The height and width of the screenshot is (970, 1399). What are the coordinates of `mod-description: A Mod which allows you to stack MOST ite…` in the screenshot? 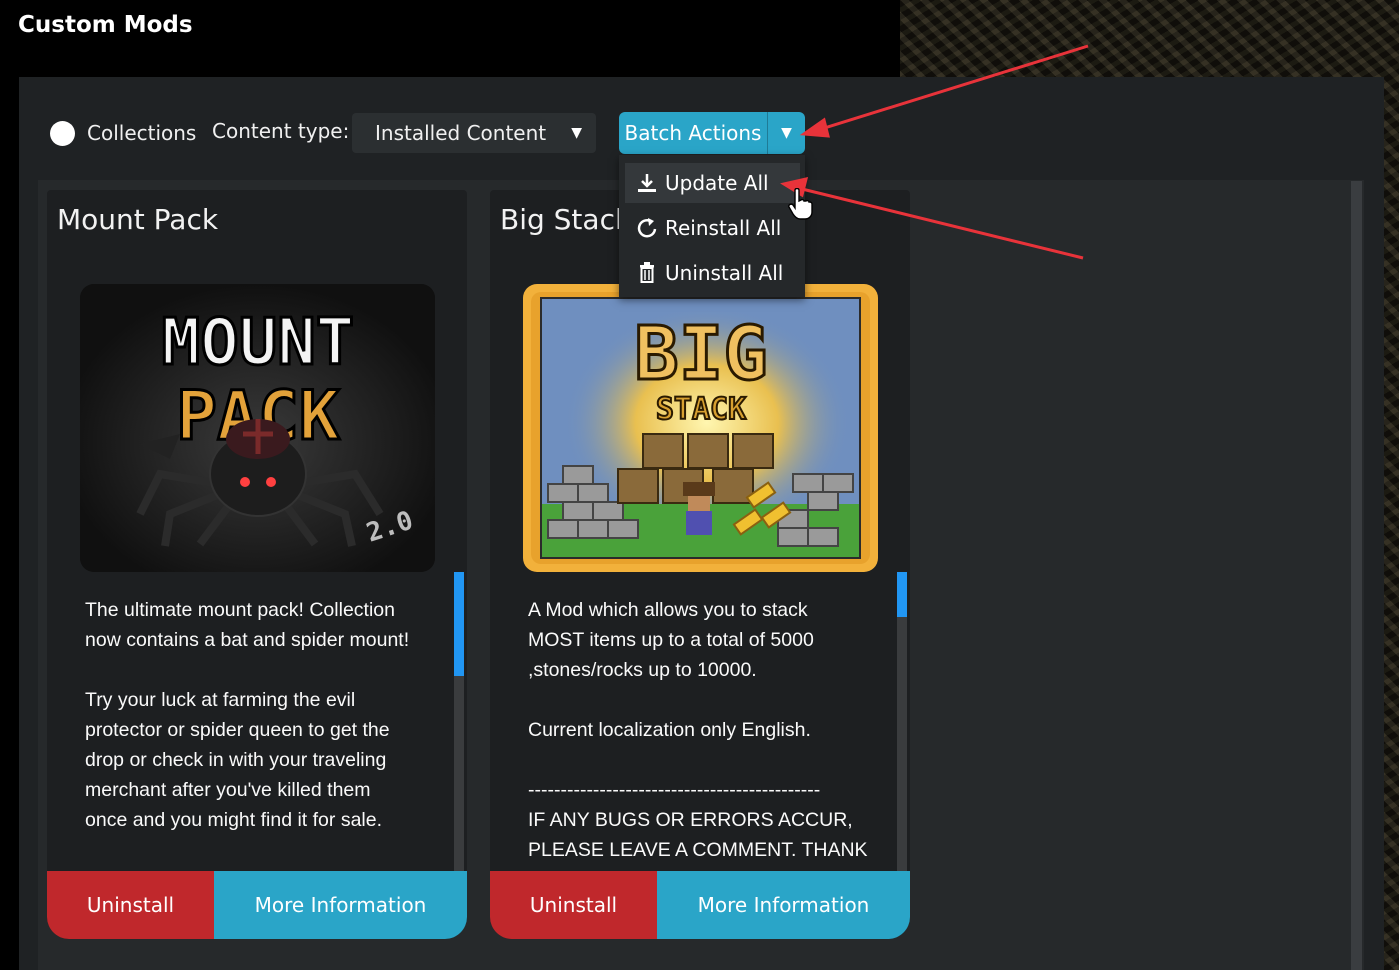 It's located at (698, 730).